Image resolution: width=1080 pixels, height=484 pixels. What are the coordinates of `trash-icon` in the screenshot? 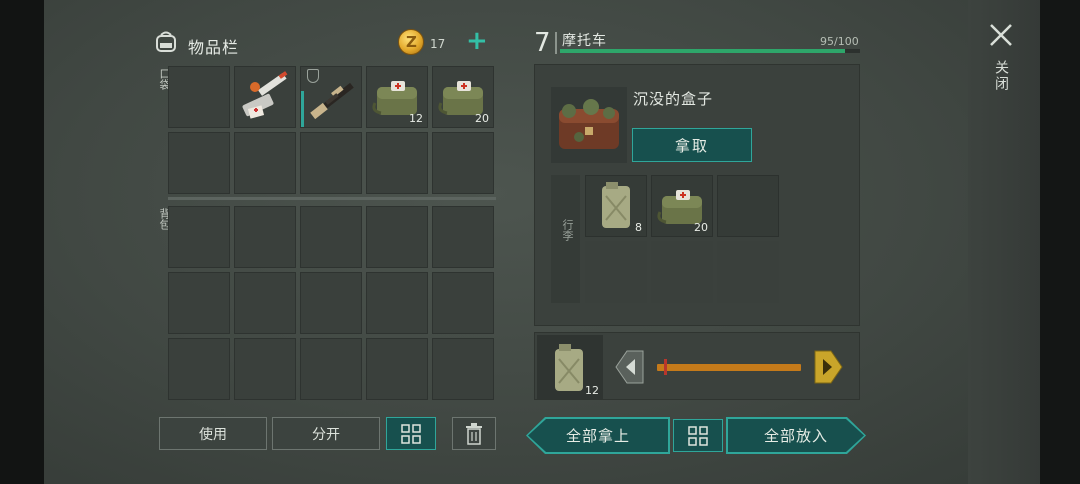 It's located at (474, 433).